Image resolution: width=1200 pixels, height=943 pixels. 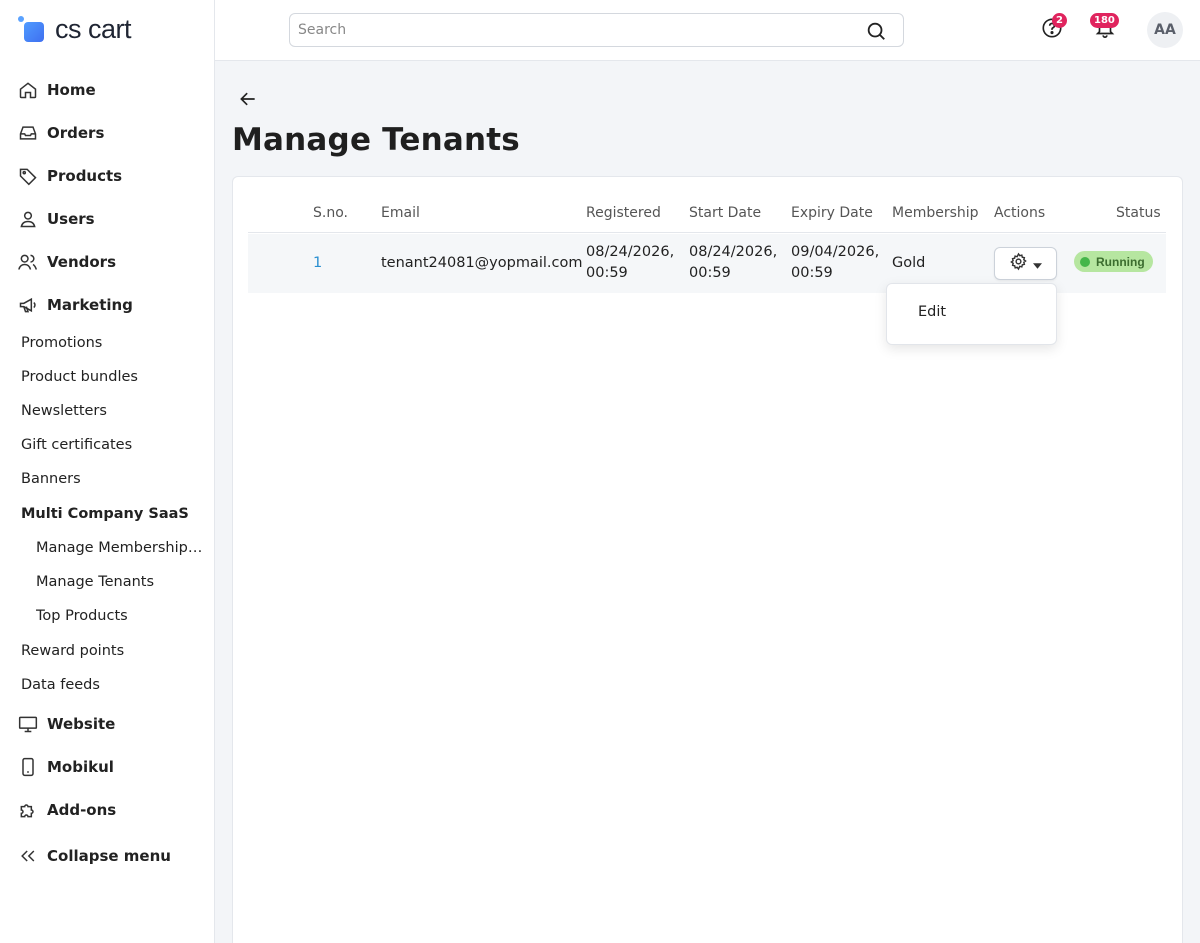 What do you see at coordinates (935, 213) in the screenshot?
I see `column-header-membership: Membership` at bounding box center [935, 213].